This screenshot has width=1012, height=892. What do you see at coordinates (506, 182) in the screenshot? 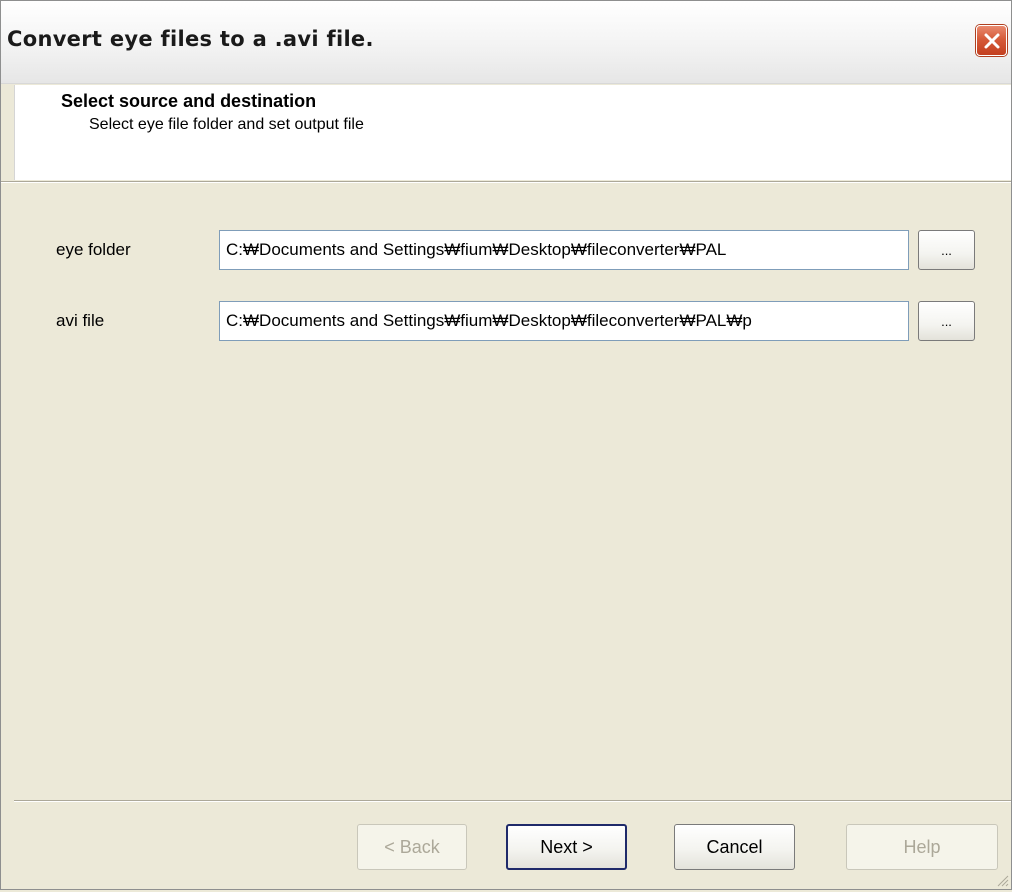
I see `header-divider` at bounding box center [506, 182].